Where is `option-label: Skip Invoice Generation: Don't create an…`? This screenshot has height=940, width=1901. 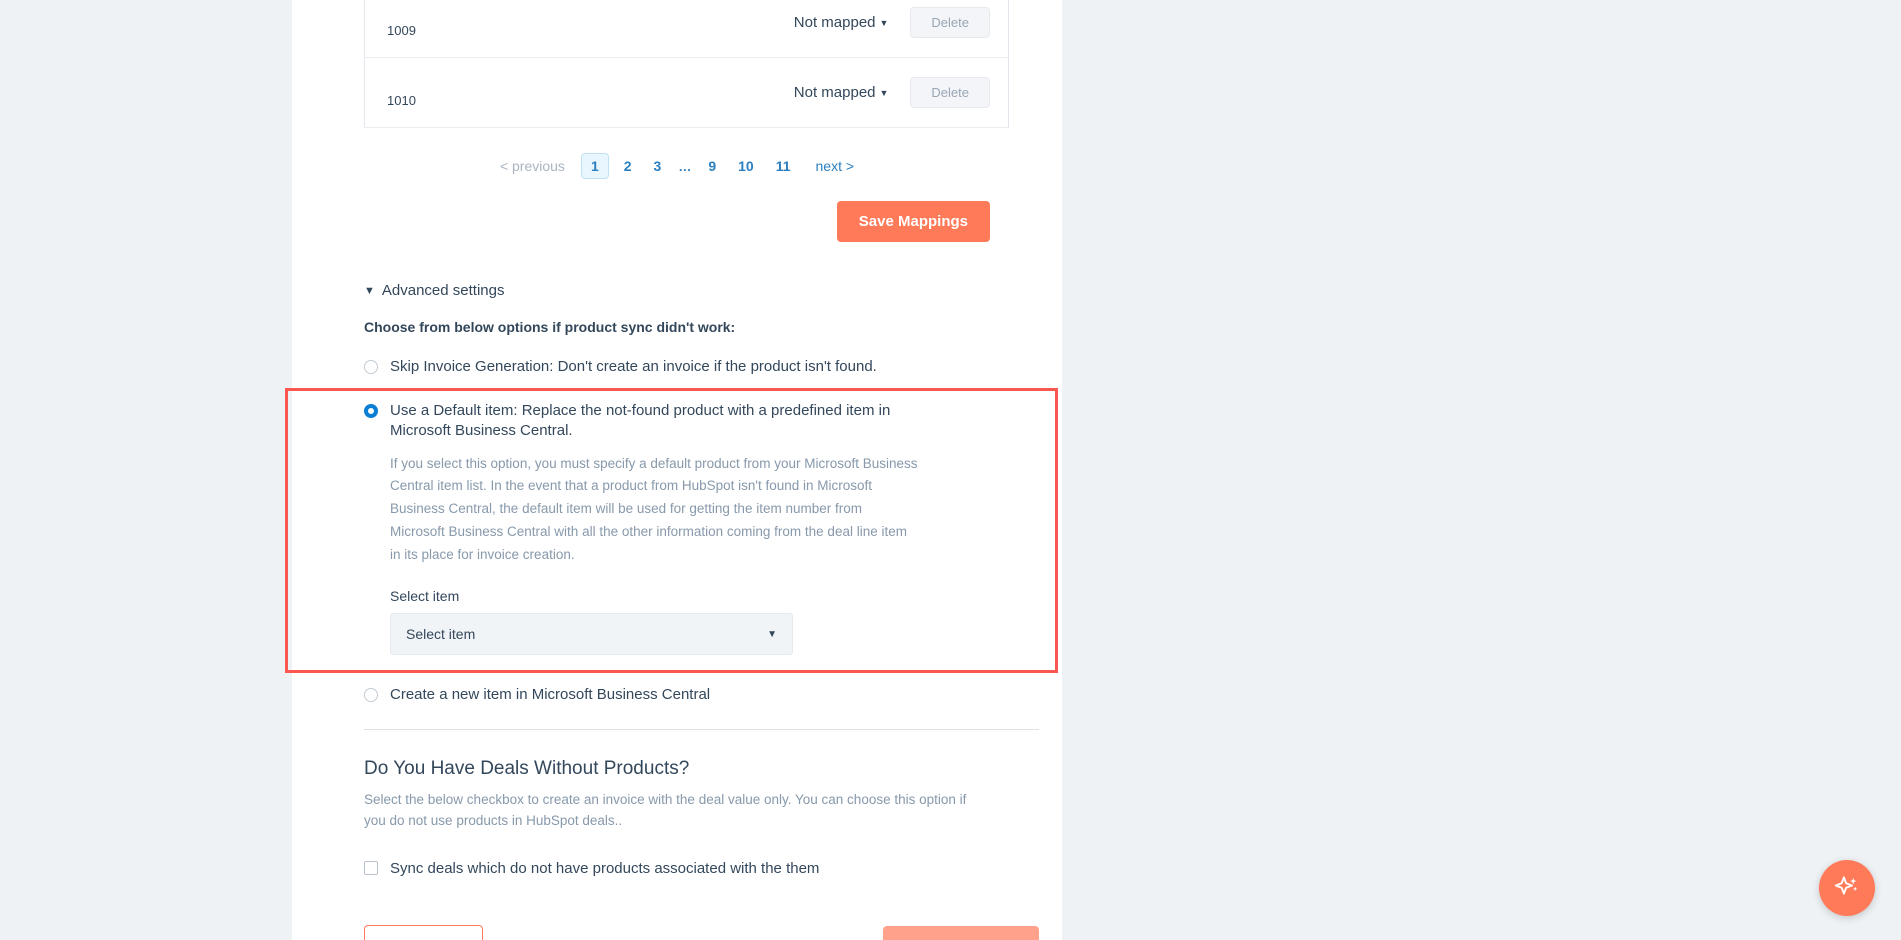 option-label: Skip Invoice Generation: Don't create an… is located at coordinates (633, 366).